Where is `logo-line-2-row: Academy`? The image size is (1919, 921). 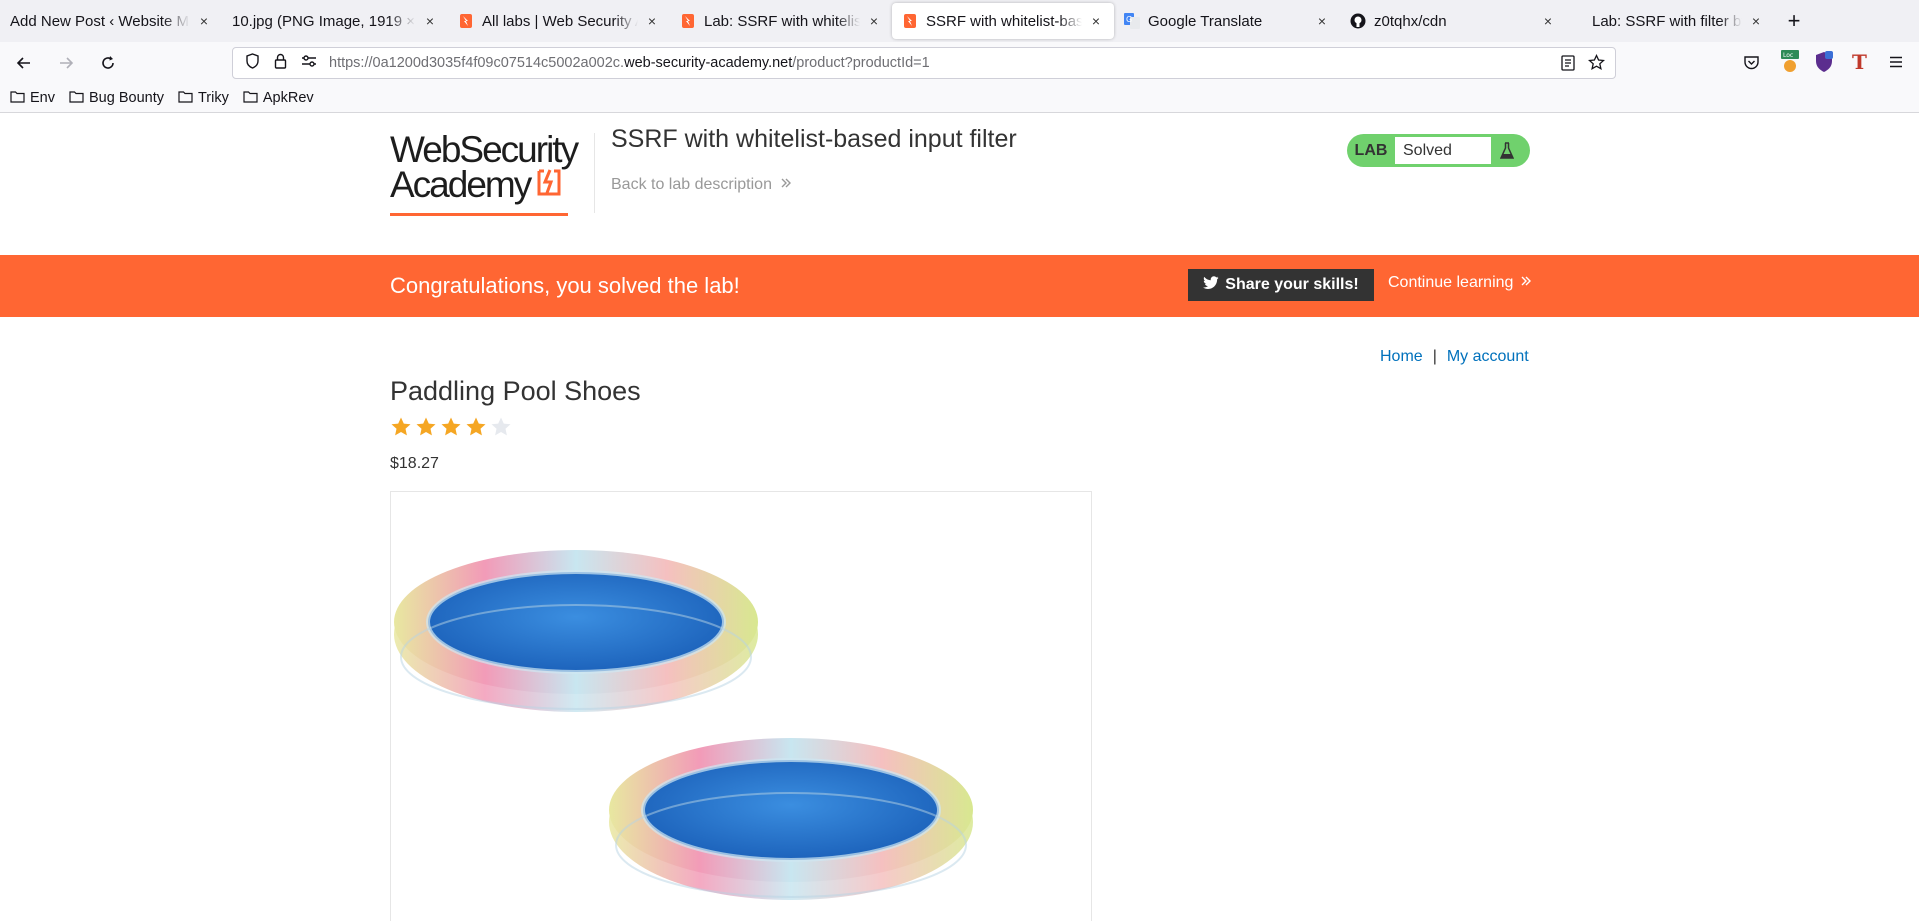
logo-line-2-row: Academy is located at coordinates (490, 184).